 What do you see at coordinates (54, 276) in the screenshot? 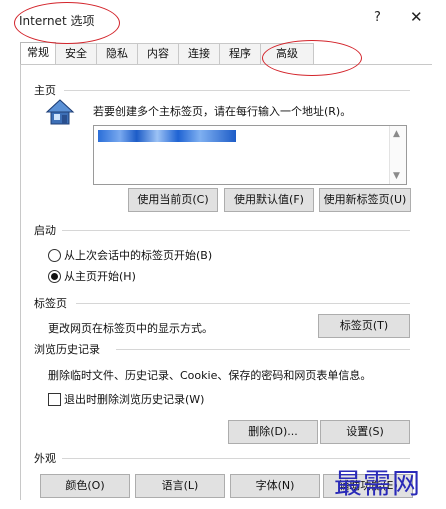
I see `radio-home-page` at bounding box center [54, 276].